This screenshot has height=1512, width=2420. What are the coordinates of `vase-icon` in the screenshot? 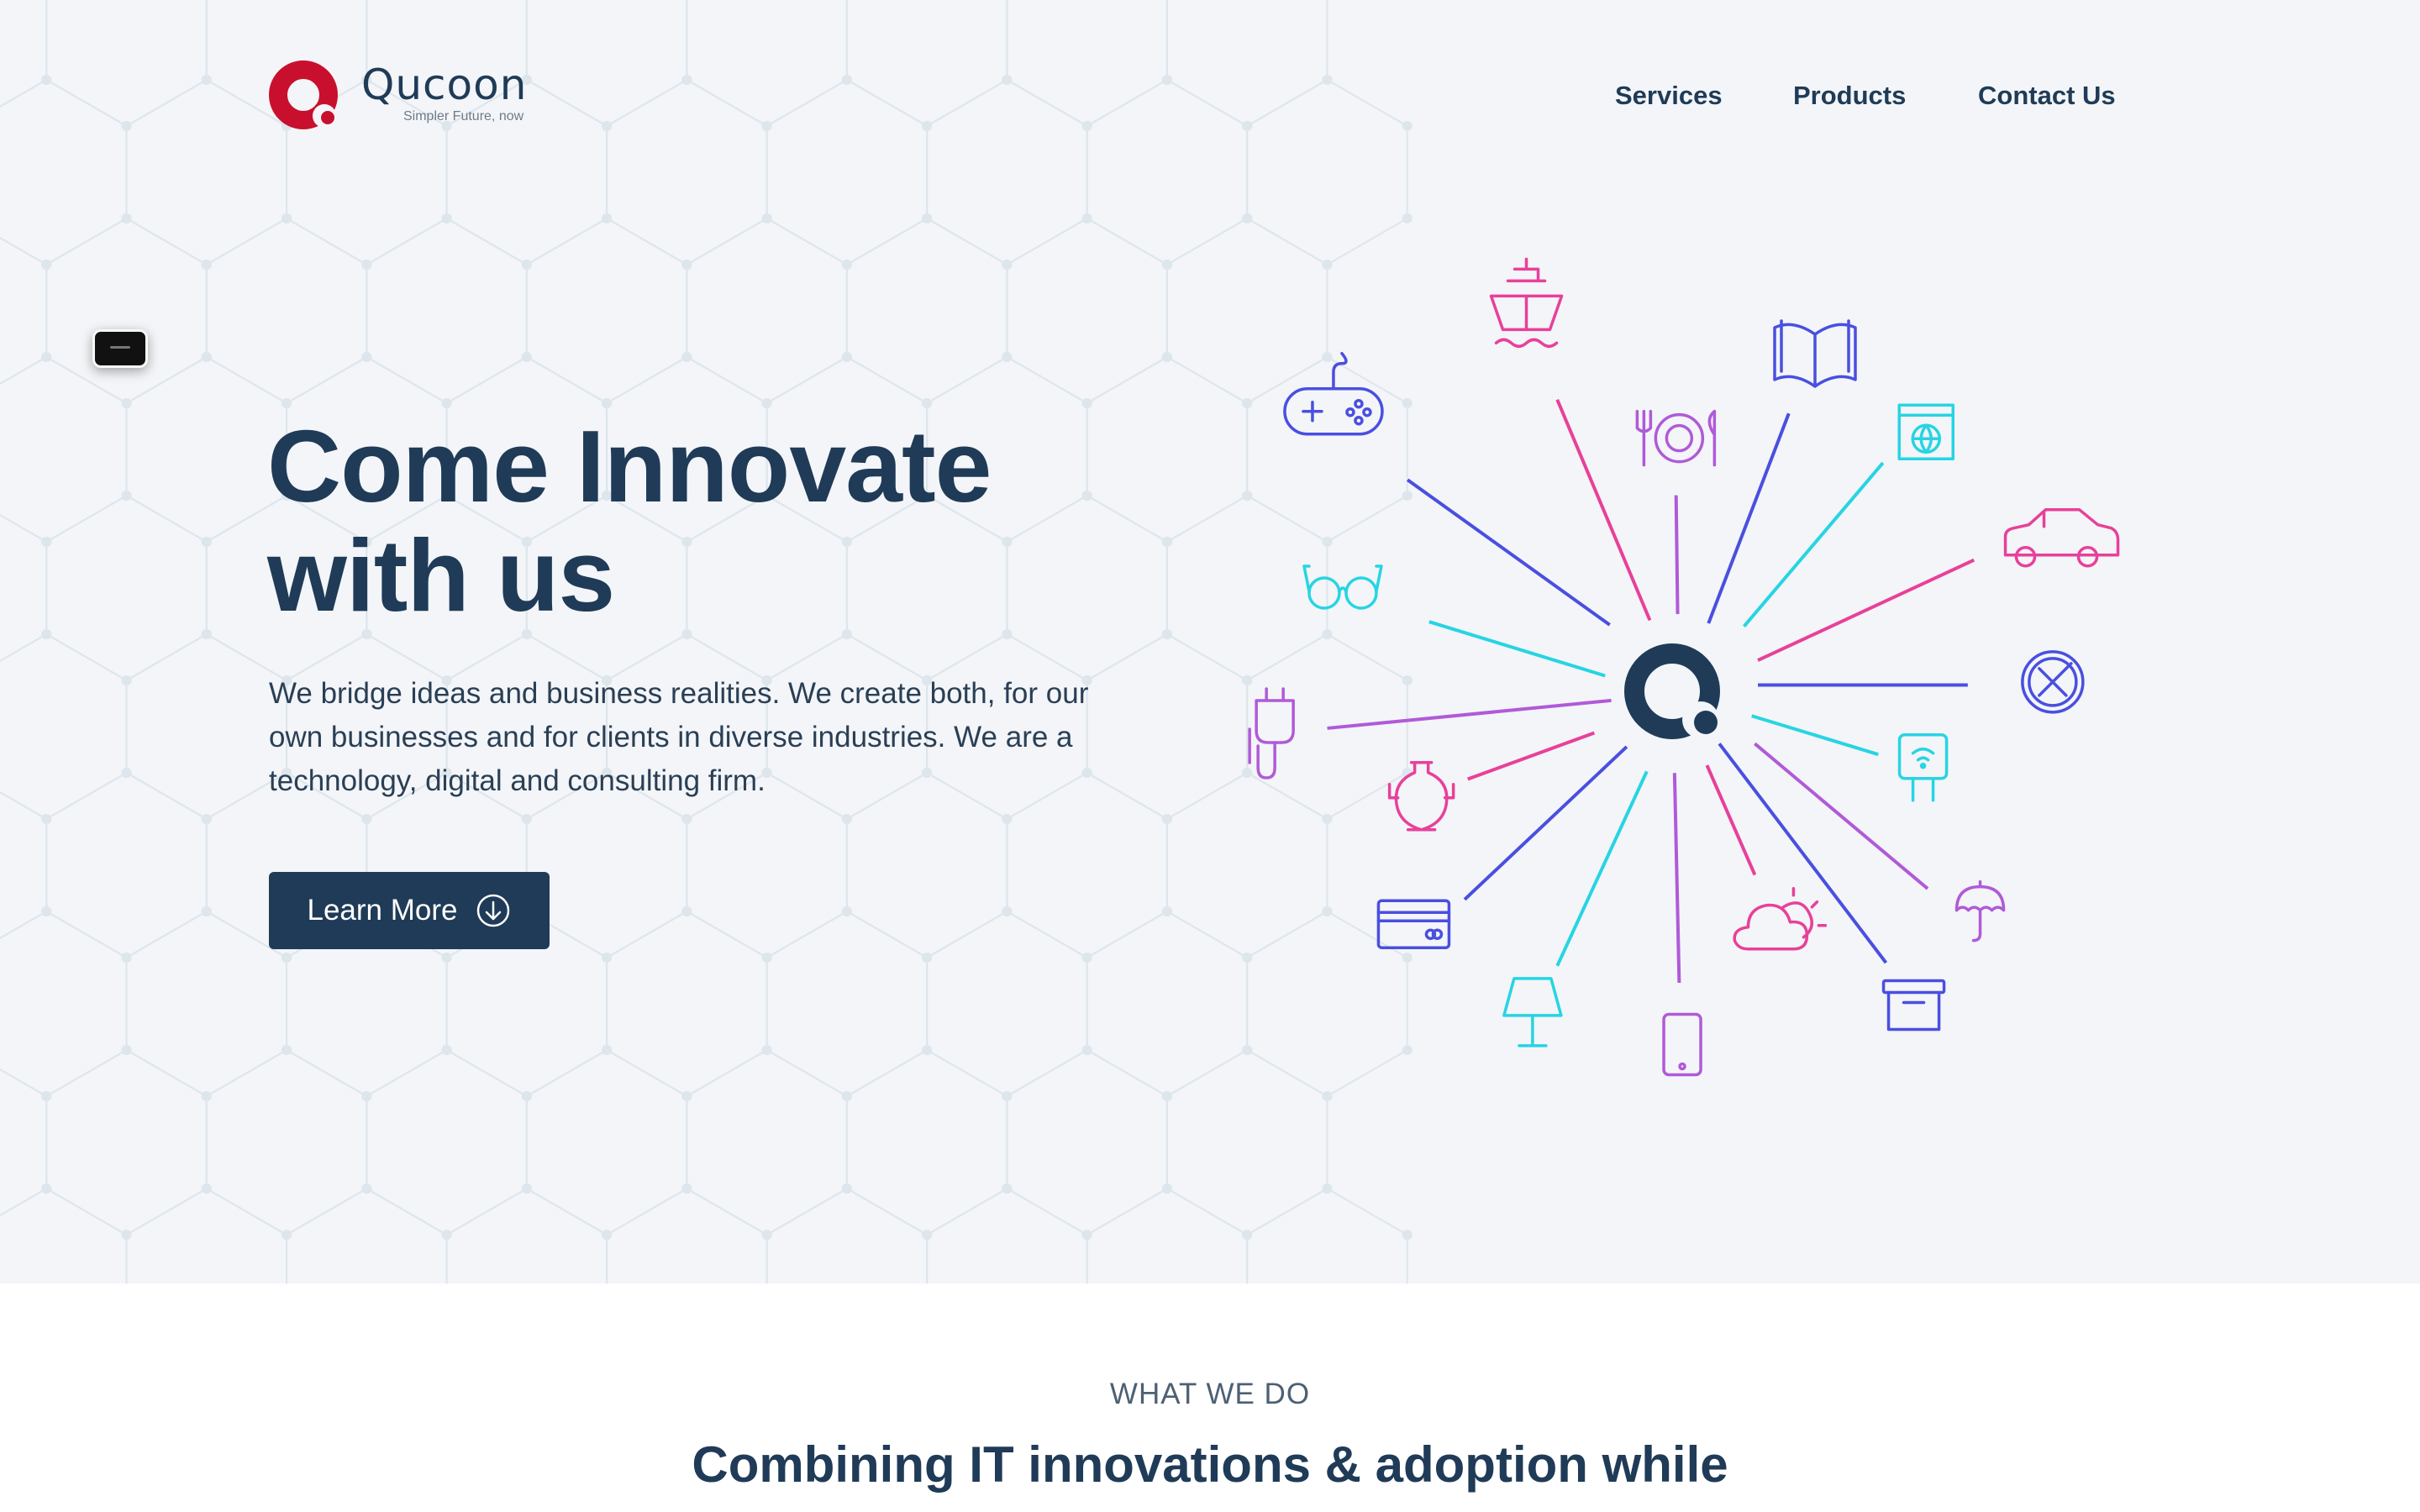 It's located at (1421, 796).